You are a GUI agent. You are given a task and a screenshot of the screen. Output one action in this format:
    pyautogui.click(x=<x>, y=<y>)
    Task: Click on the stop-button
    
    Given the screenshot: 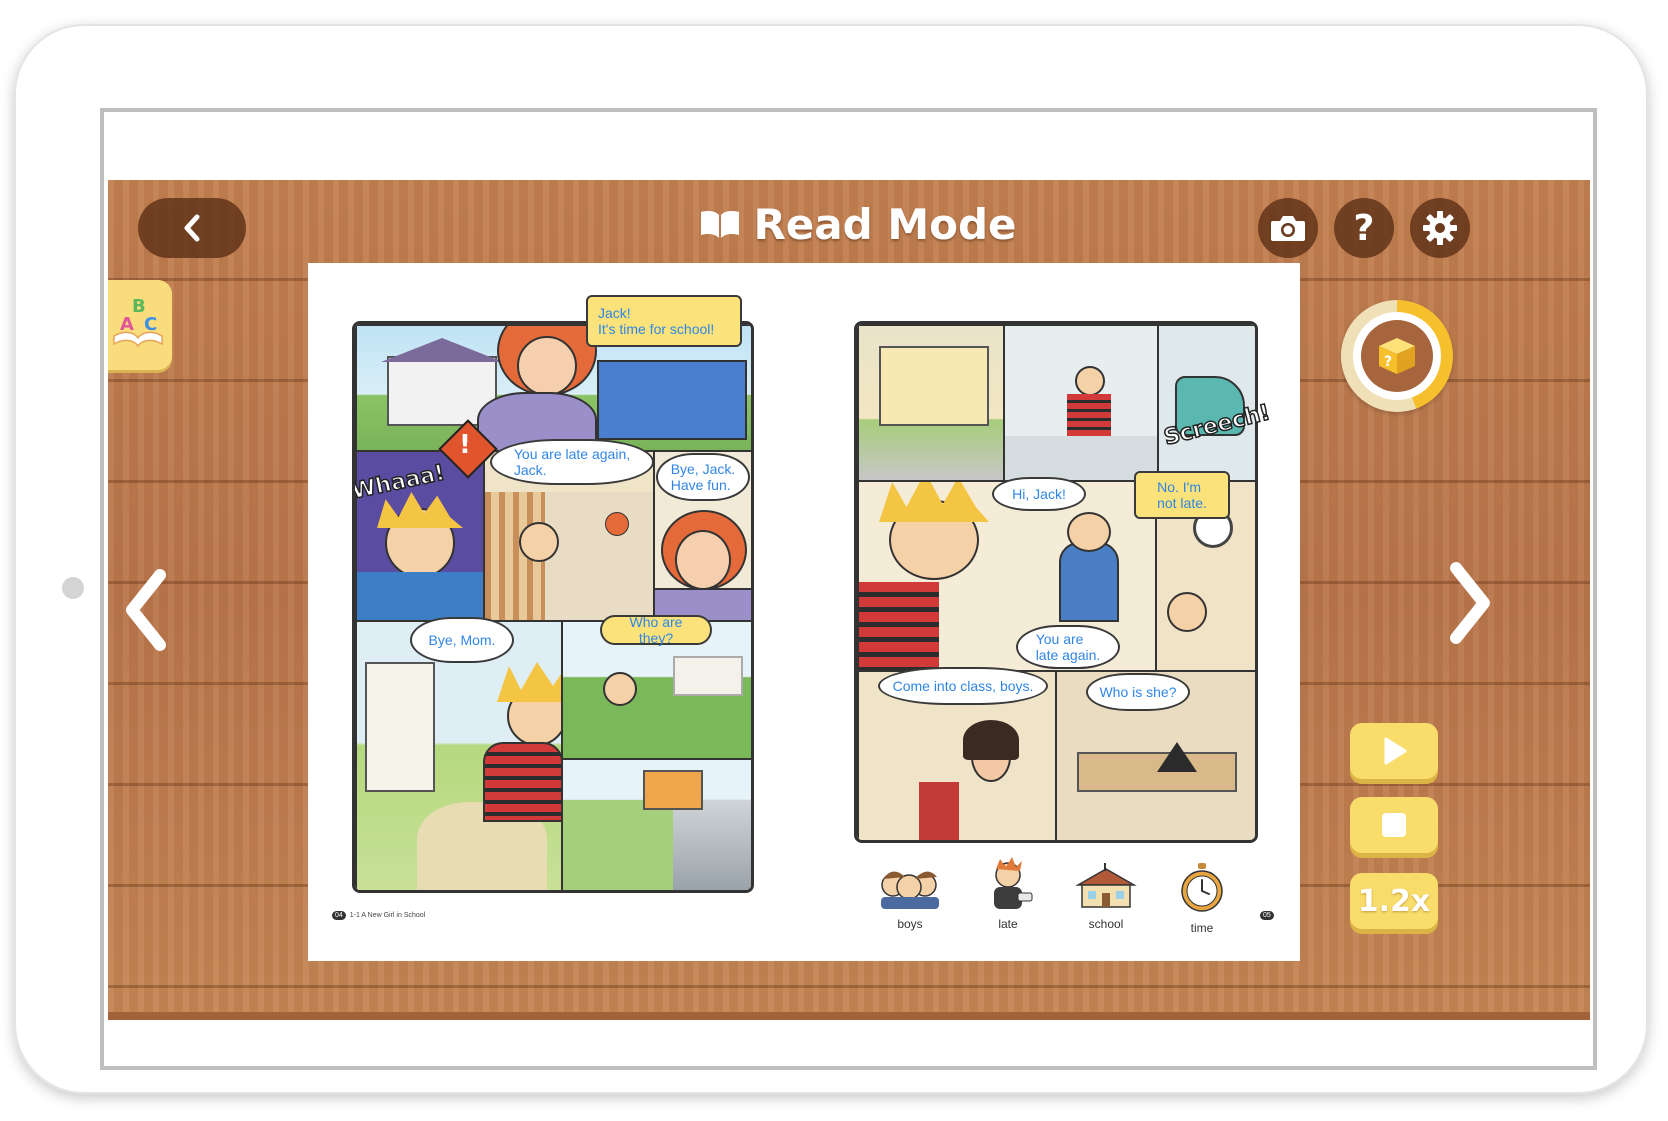 What is the action you would take?
    pyautogui.click(x=1394, y=825)
    